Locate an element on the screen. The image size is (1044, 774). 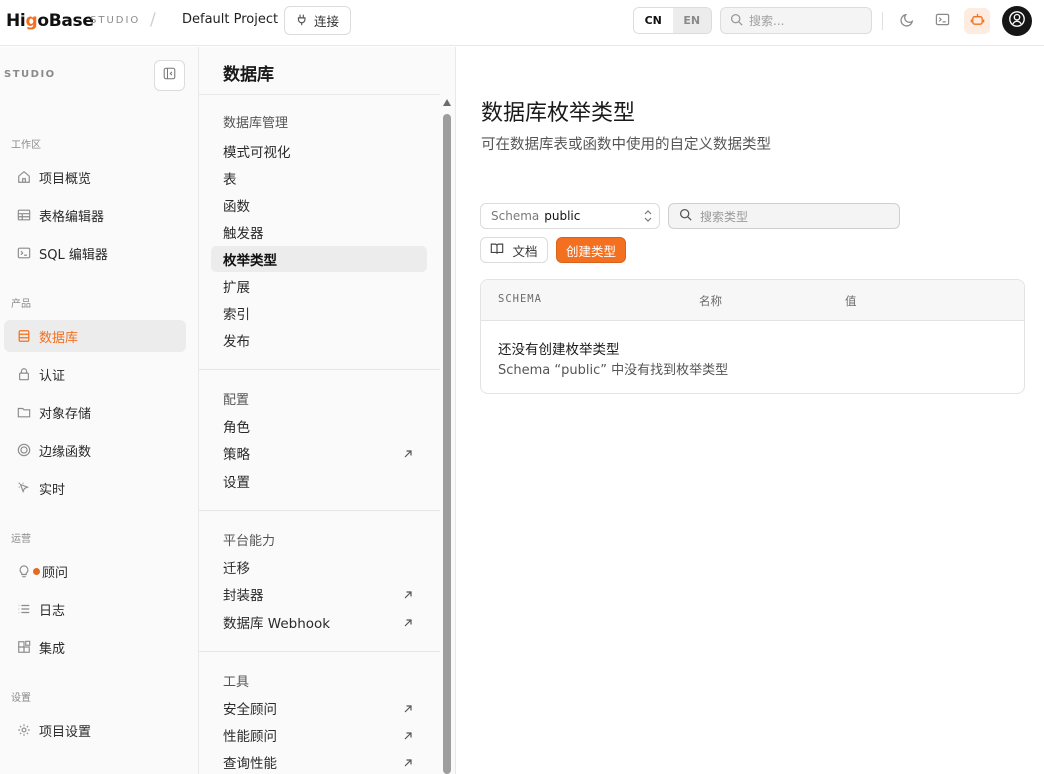
menu-item-schema-visualizer: 模式可视化 is located at coordinates (319, 151).